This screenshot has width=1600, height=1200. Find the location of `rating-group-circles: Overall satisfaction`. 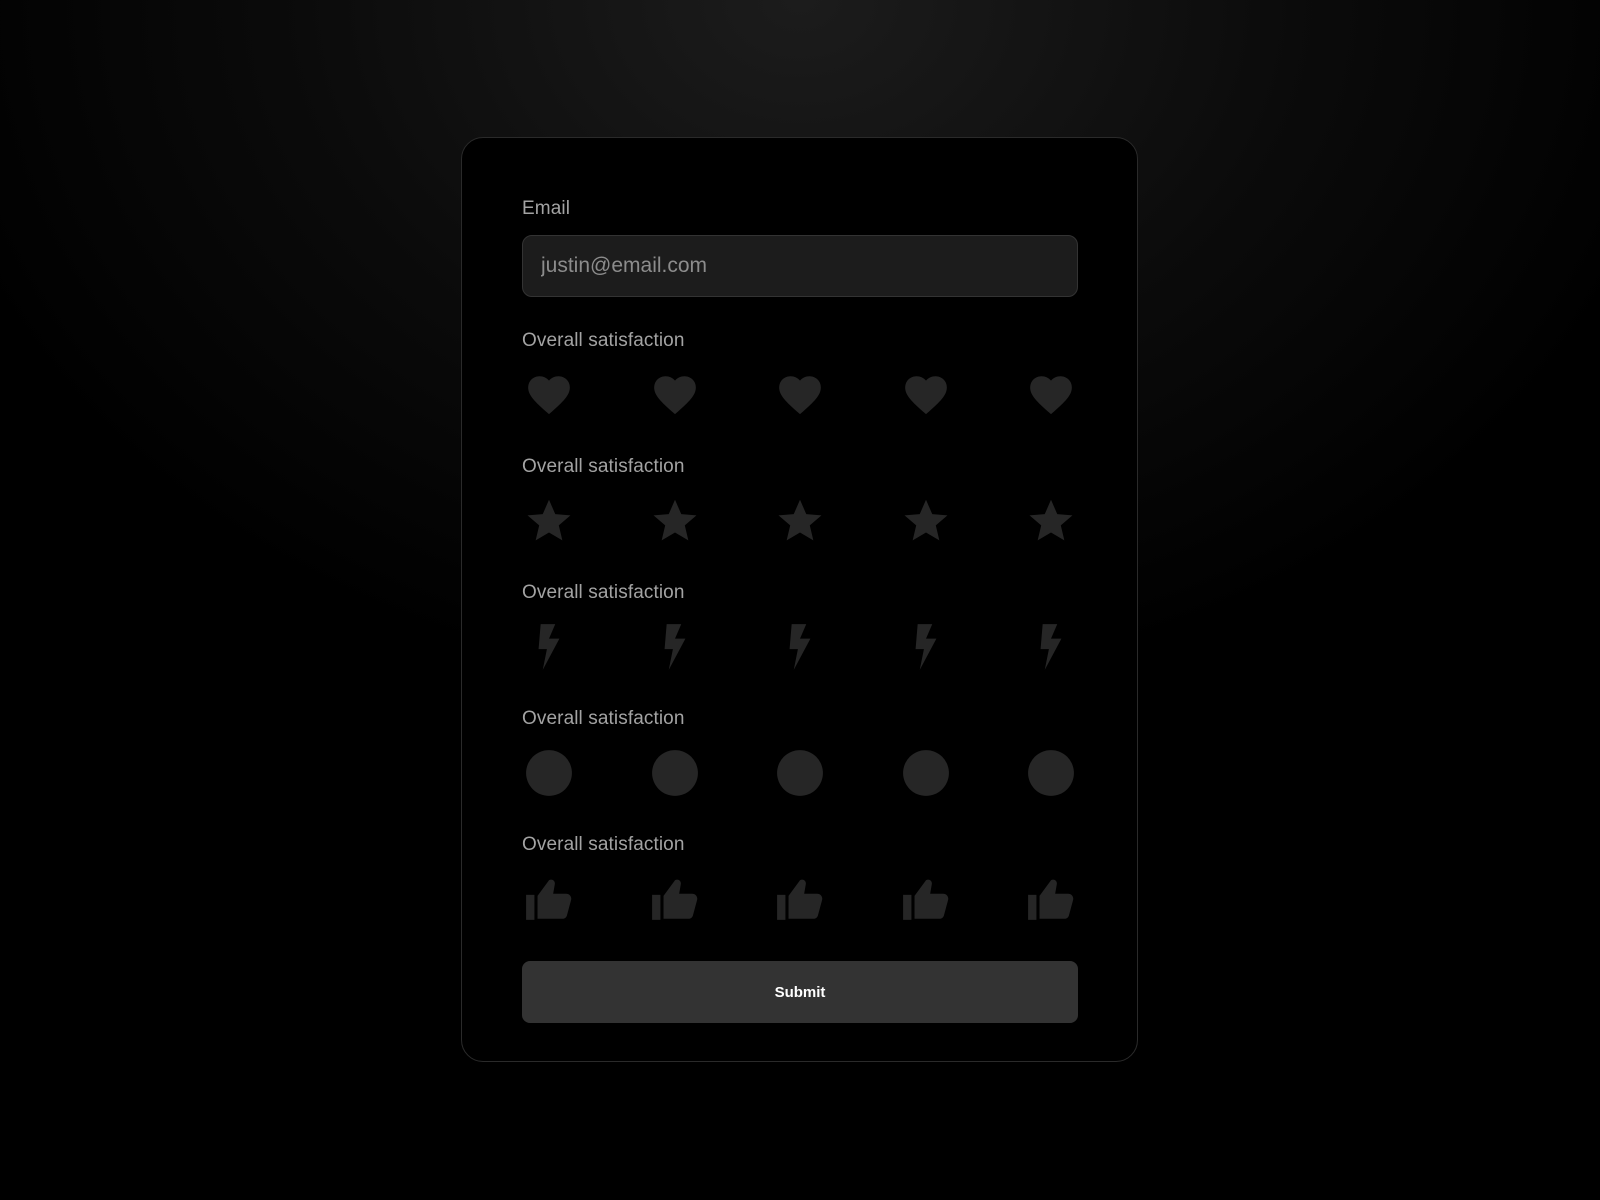

rating-group-circles: Overall satisfaction is located at coordinates (800, 754).